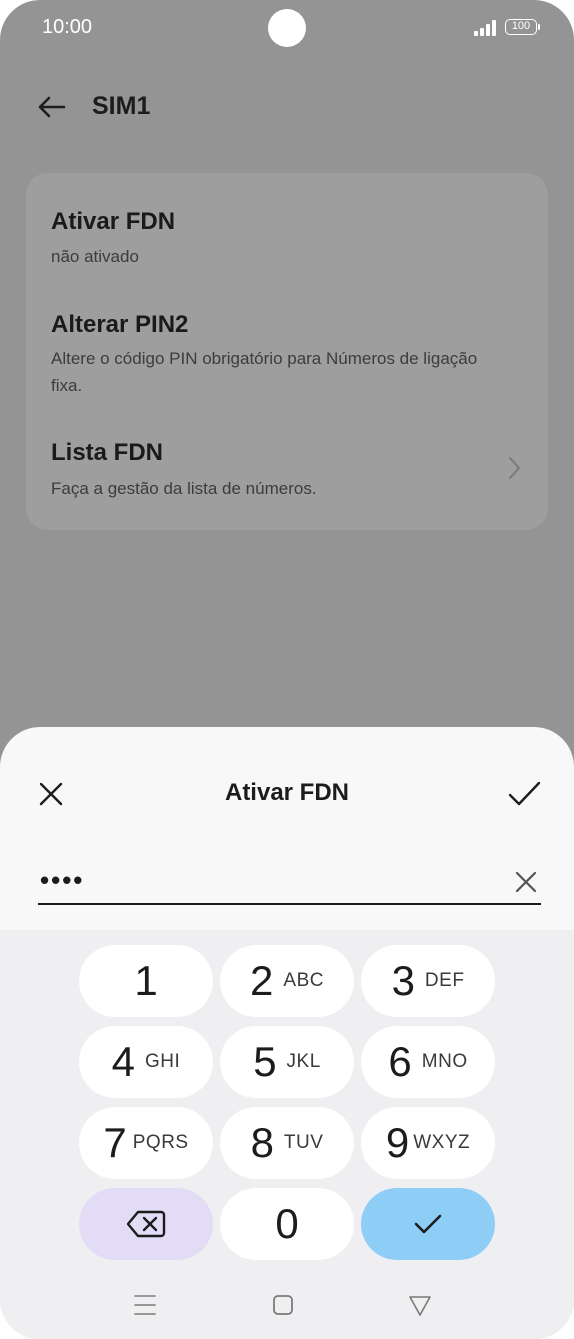 The image size is (574, 1339). What do you see at coordinates (287, 1062) in the screenshot?
I see `key-5: 5 JKL` at bounding box center [287, 1062].